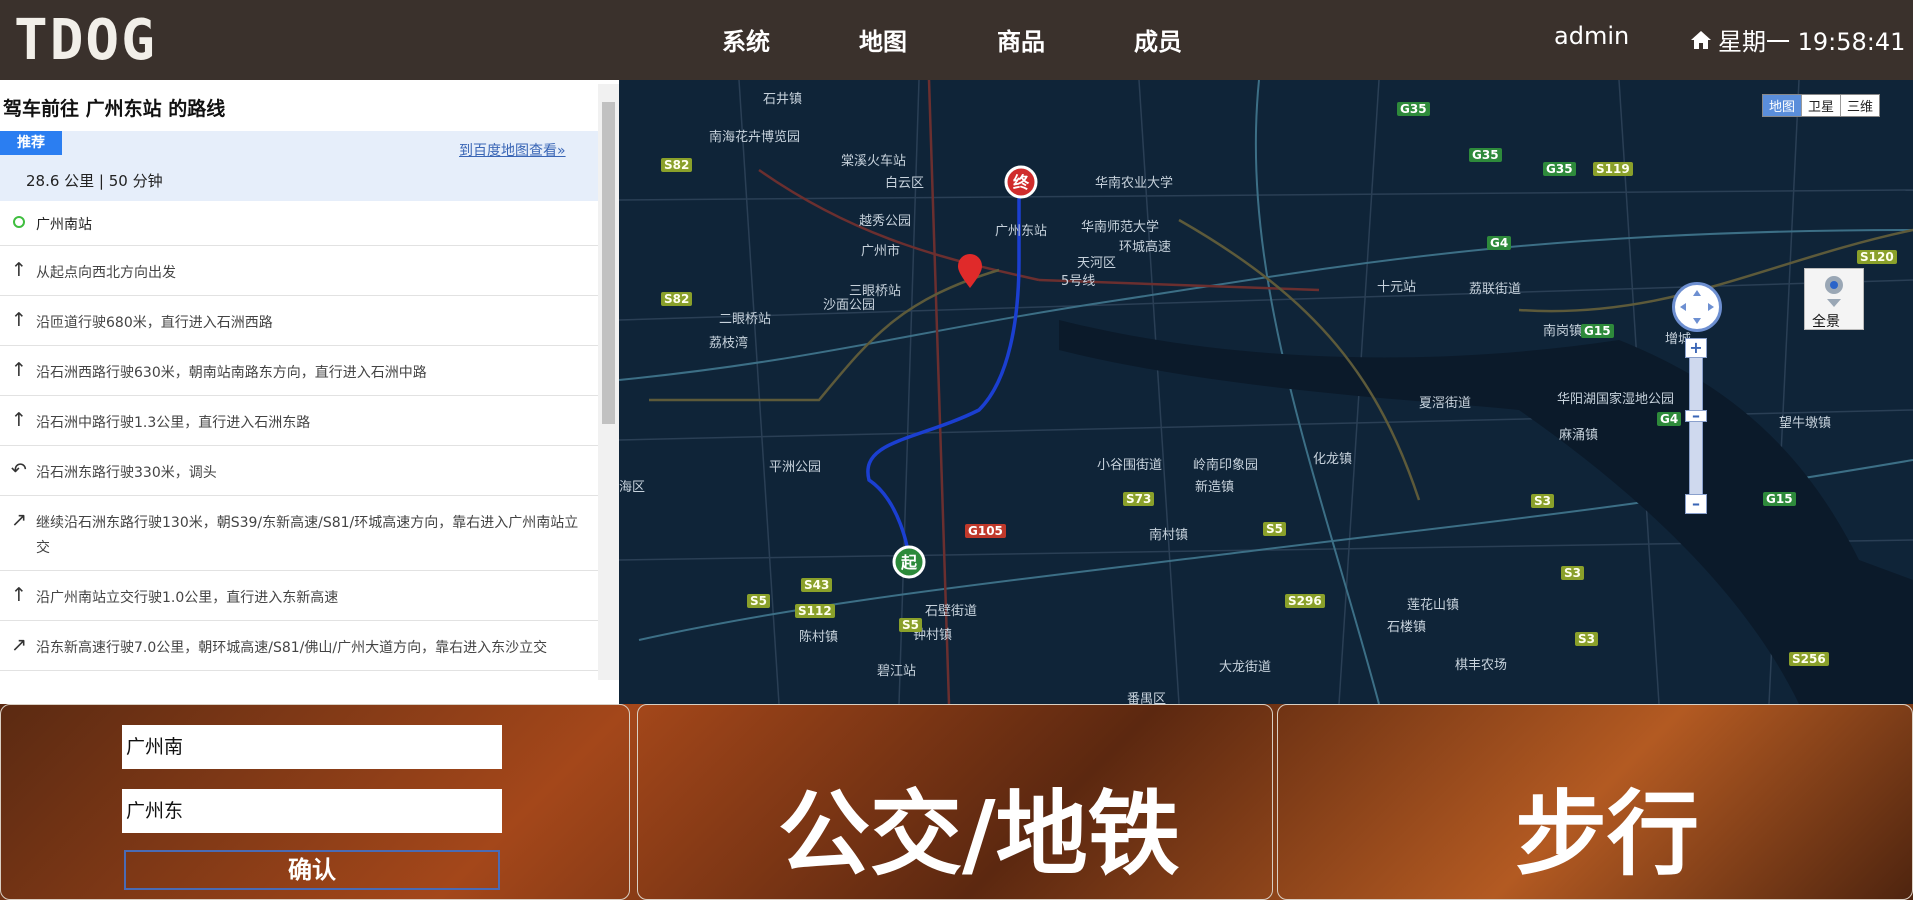 Image resolution: width=1913 pixels, height=900 pixels. I want to click on map-label: 陈村镇, so click(819, 637).